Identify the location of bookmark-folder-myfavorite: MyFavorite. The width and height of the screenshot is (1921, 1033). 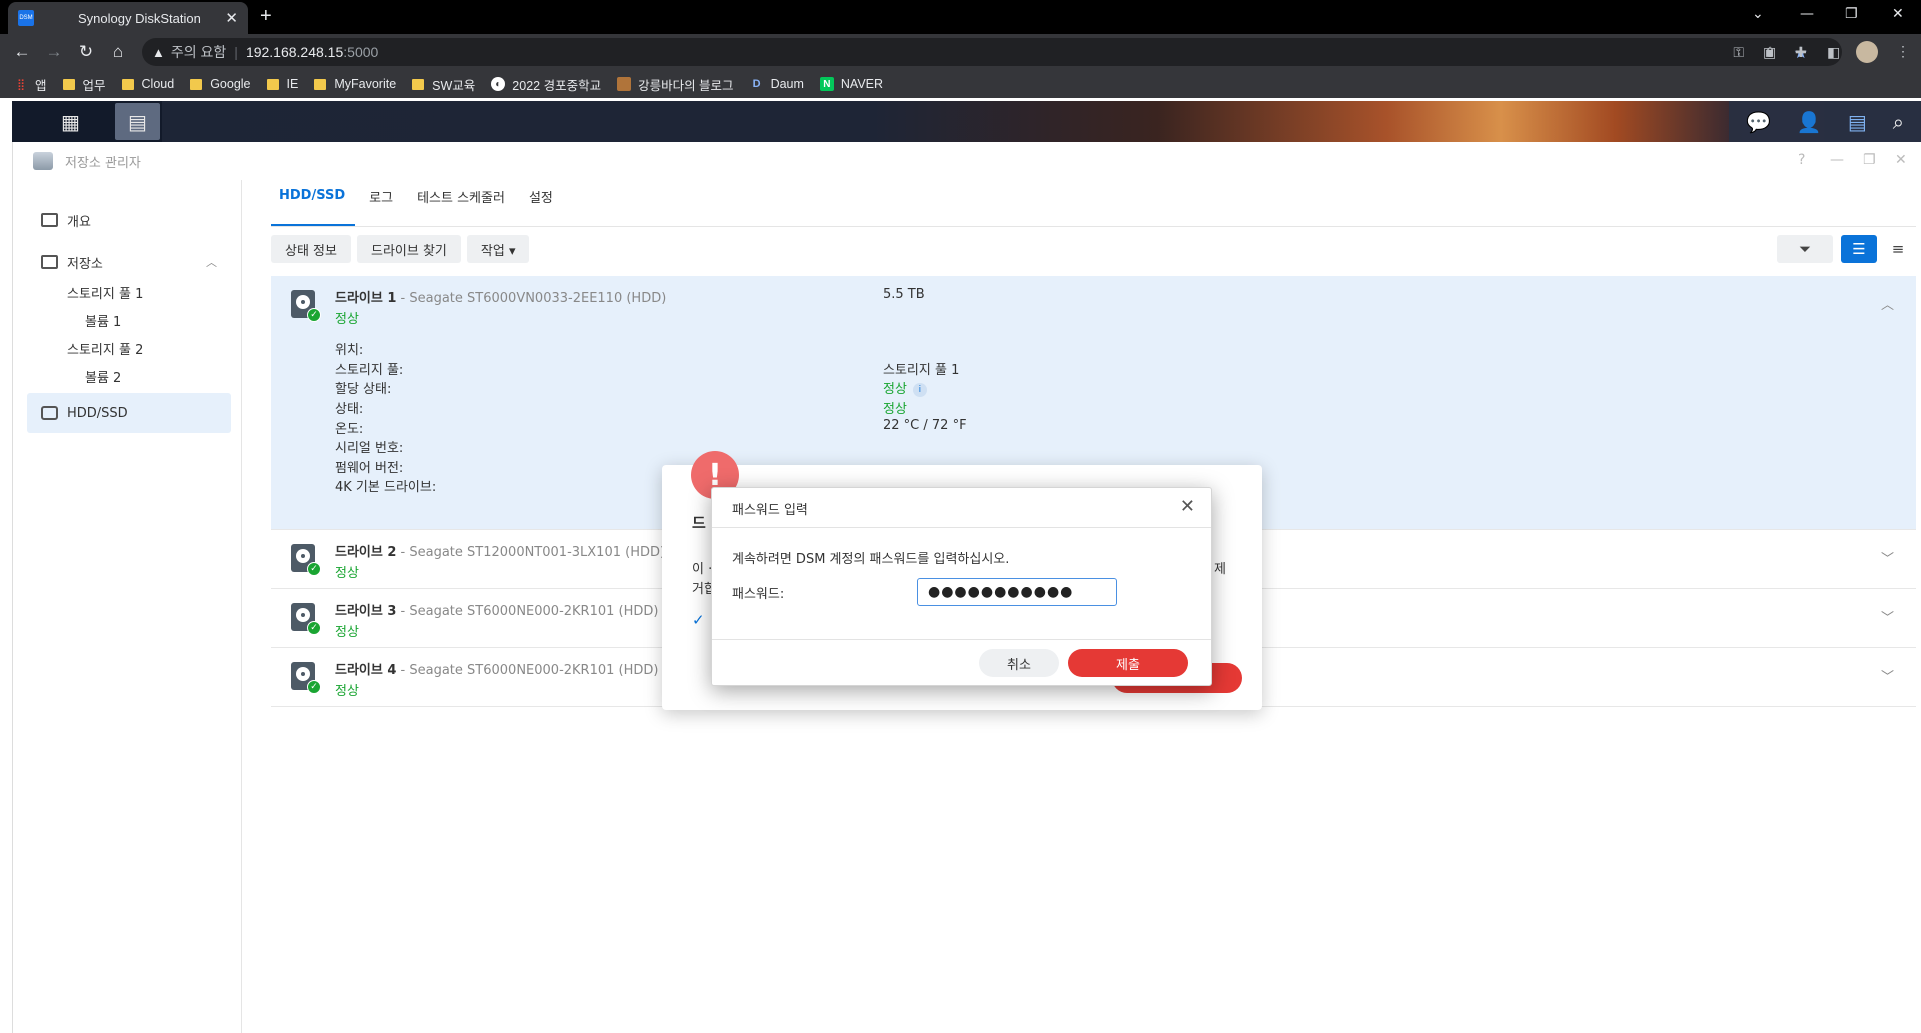
(355, 84).